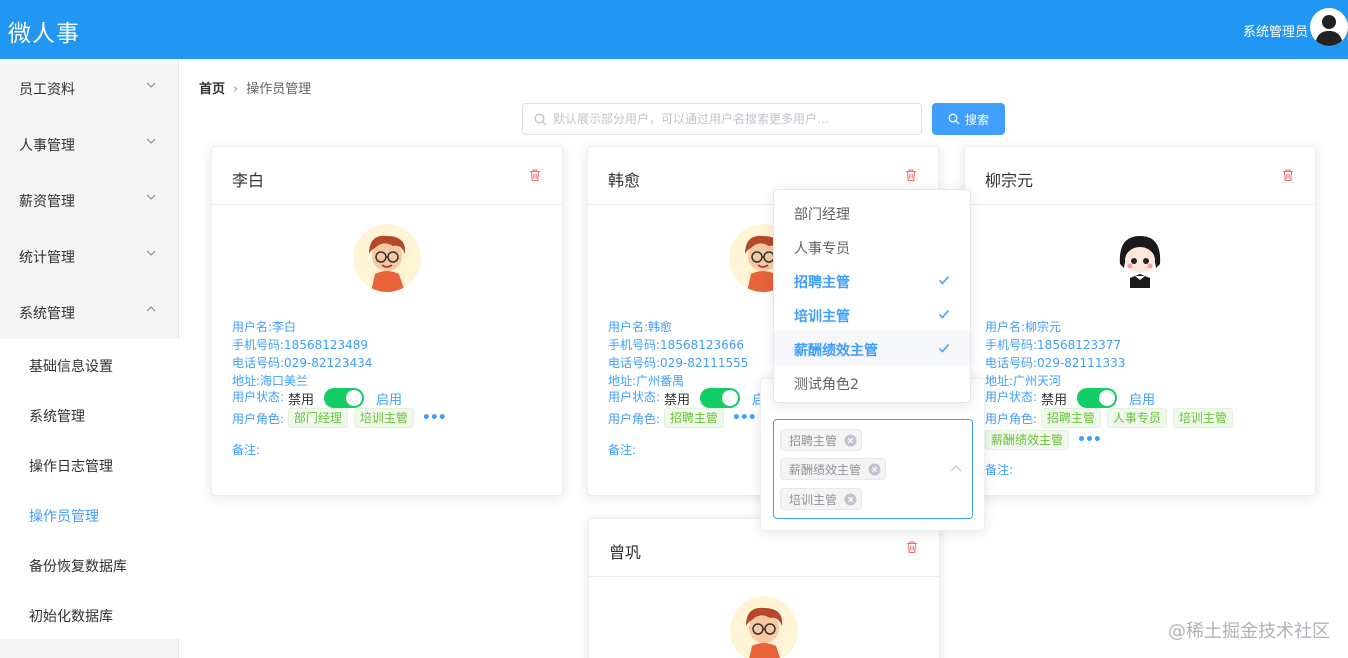 The image size is (1348, 658). I want to click on role-option-dept-manager: 部门经理, so click(872, 212).